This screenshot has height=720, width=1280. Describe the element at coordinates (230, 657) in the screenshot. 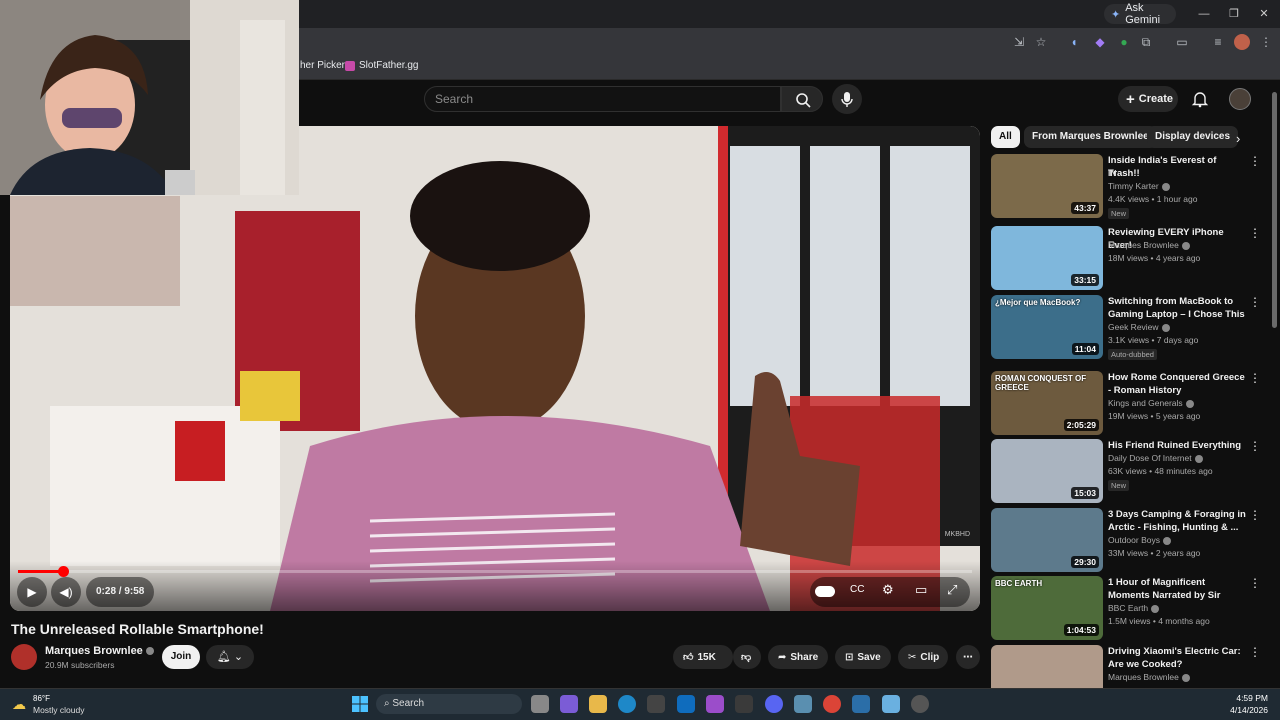

I see `subscribed-bell-button: 🔔︎ ⌄` at that location.